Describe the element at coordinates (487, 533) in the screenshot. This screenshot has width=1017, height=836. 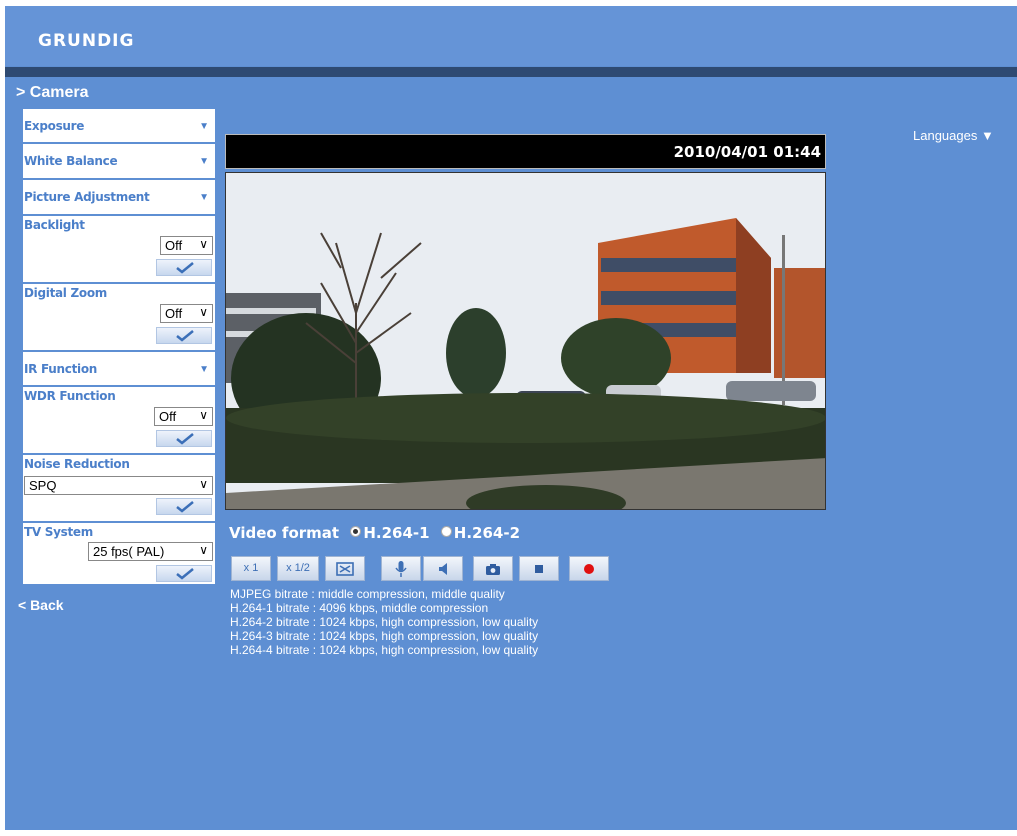
I see `h264-2-label: H.264-2` at that location.